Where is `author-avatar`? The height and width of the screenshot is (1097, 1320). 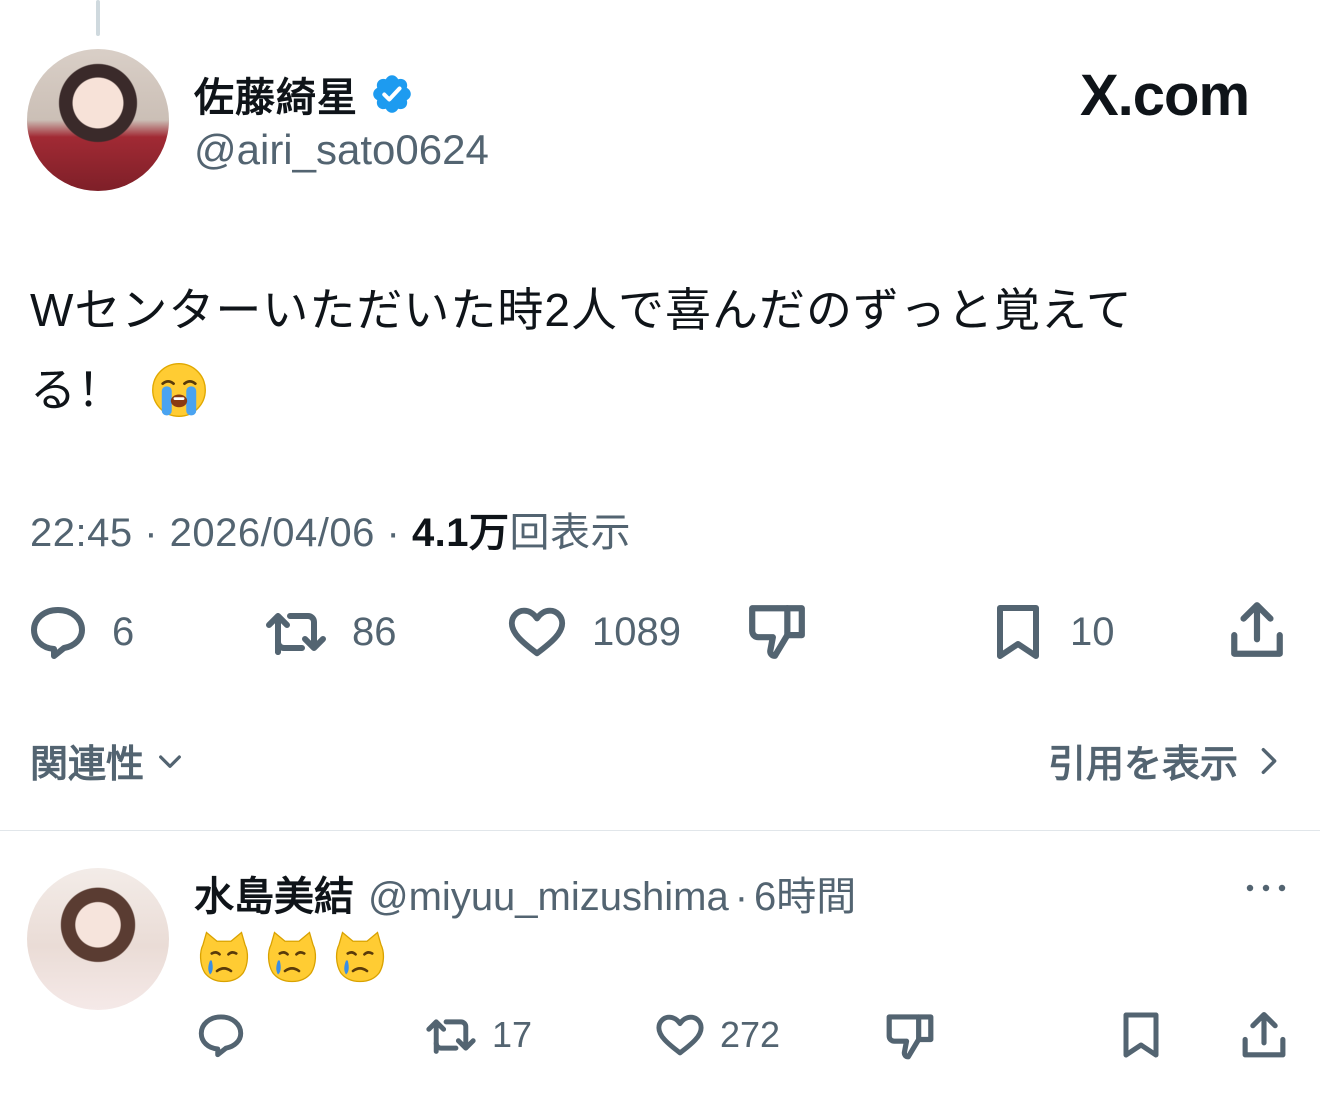 author-avatar is located at coordinates (98, 120).